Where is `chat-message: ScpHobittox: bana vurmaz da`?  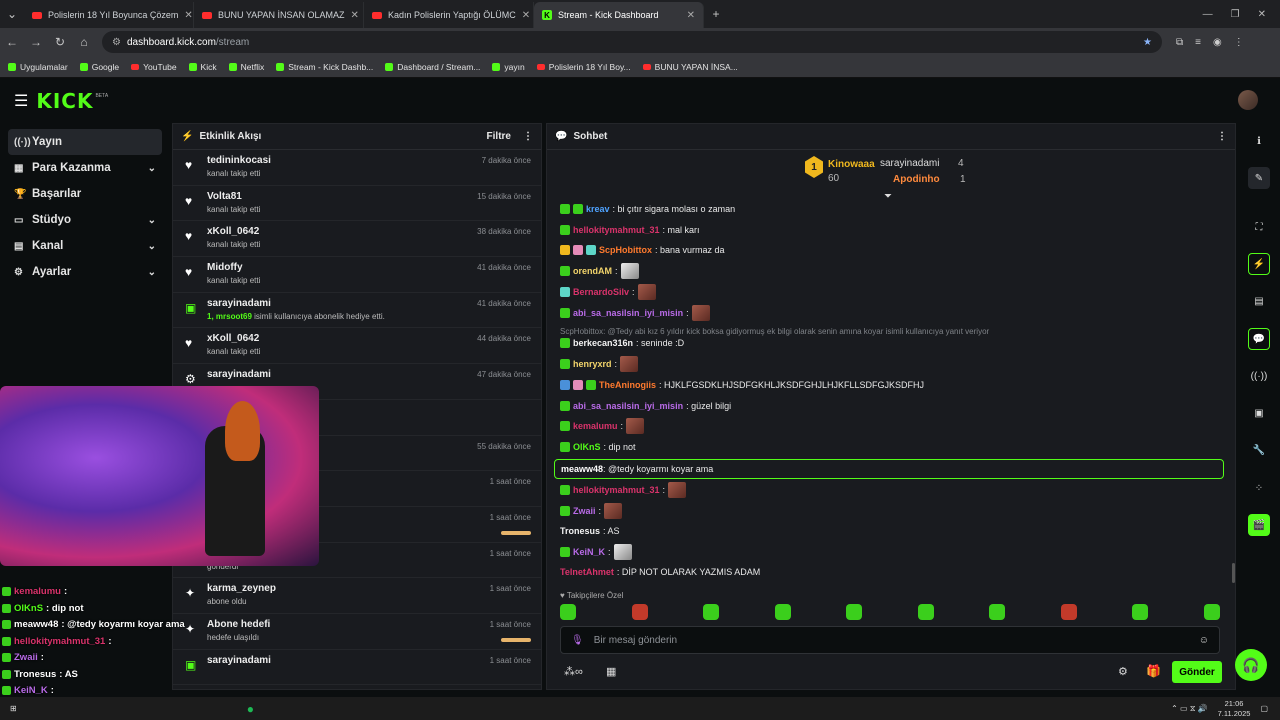 chat-message: ScpHobittox: bana vurmaz da is located at coordinates (642, 250).